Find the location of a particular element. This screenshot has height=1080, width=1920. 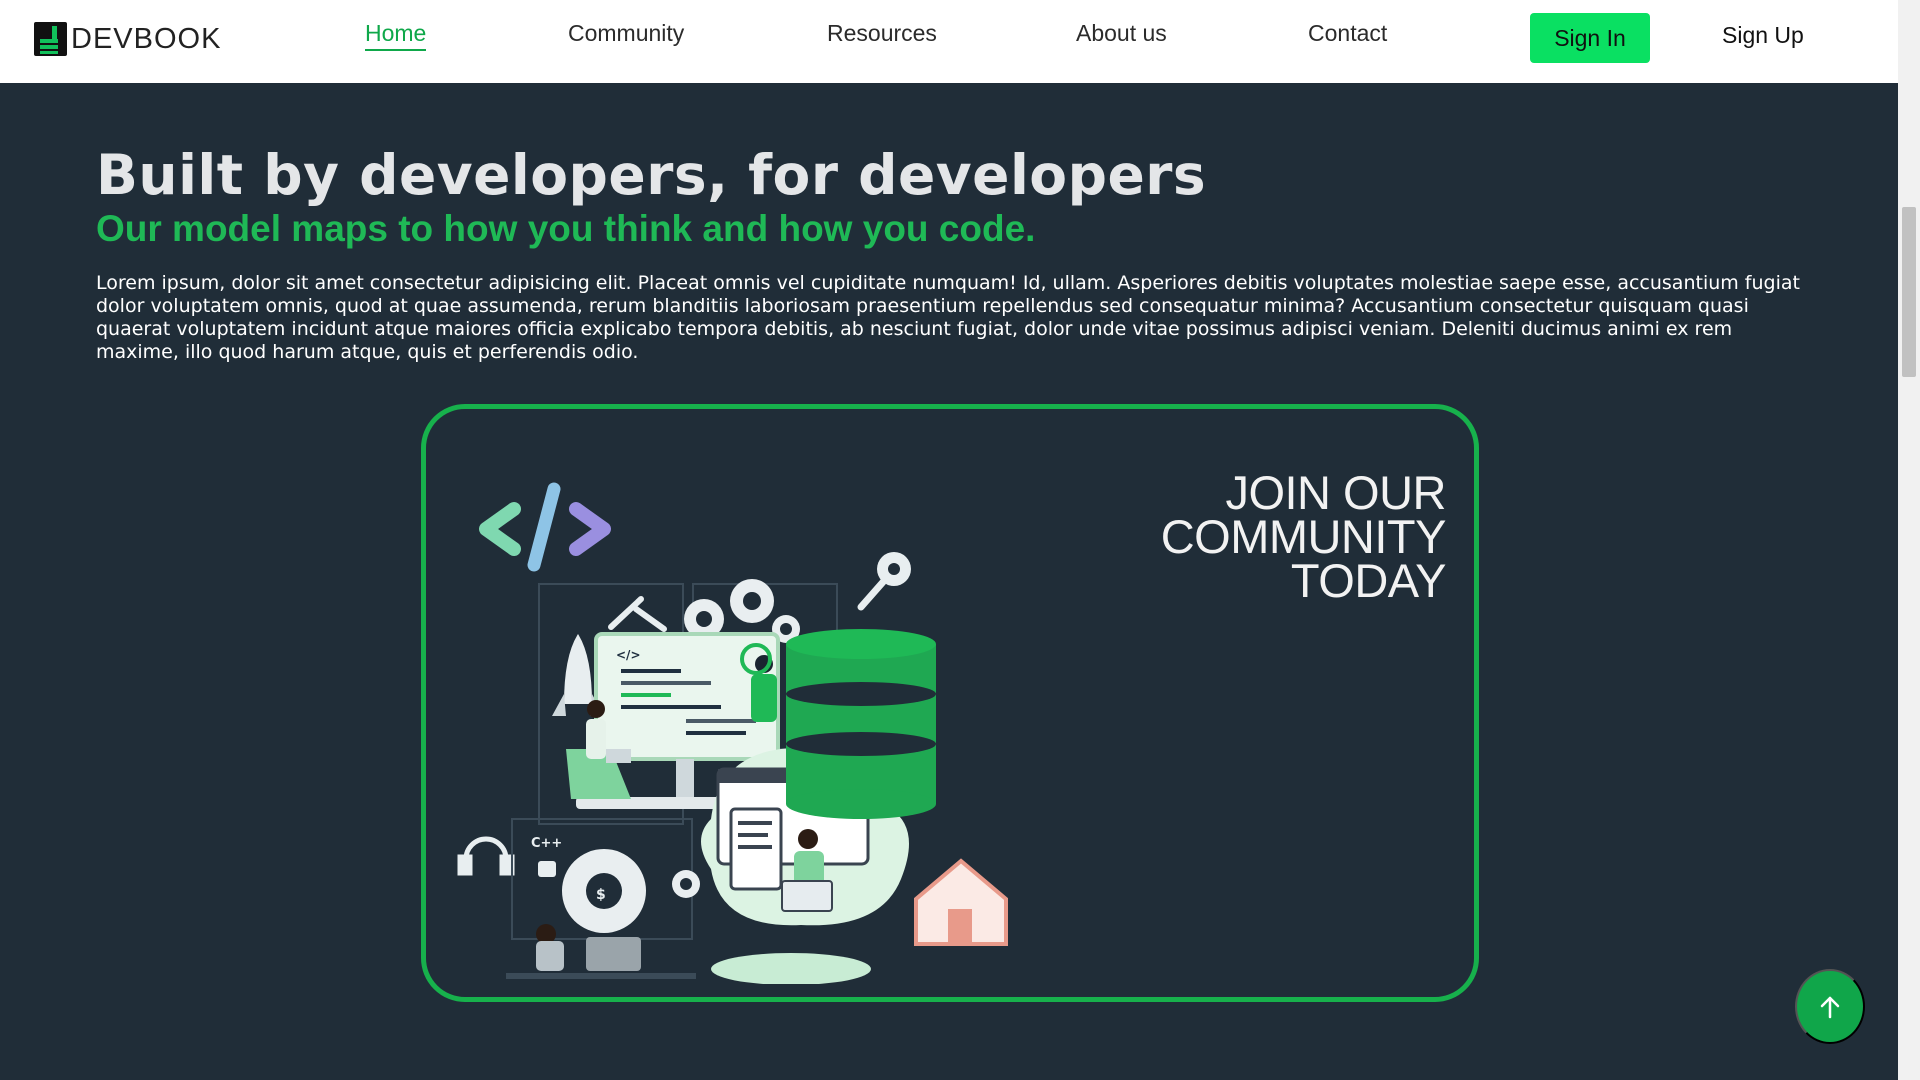

back-to-top-button is located at coordinates (1830, 1006).